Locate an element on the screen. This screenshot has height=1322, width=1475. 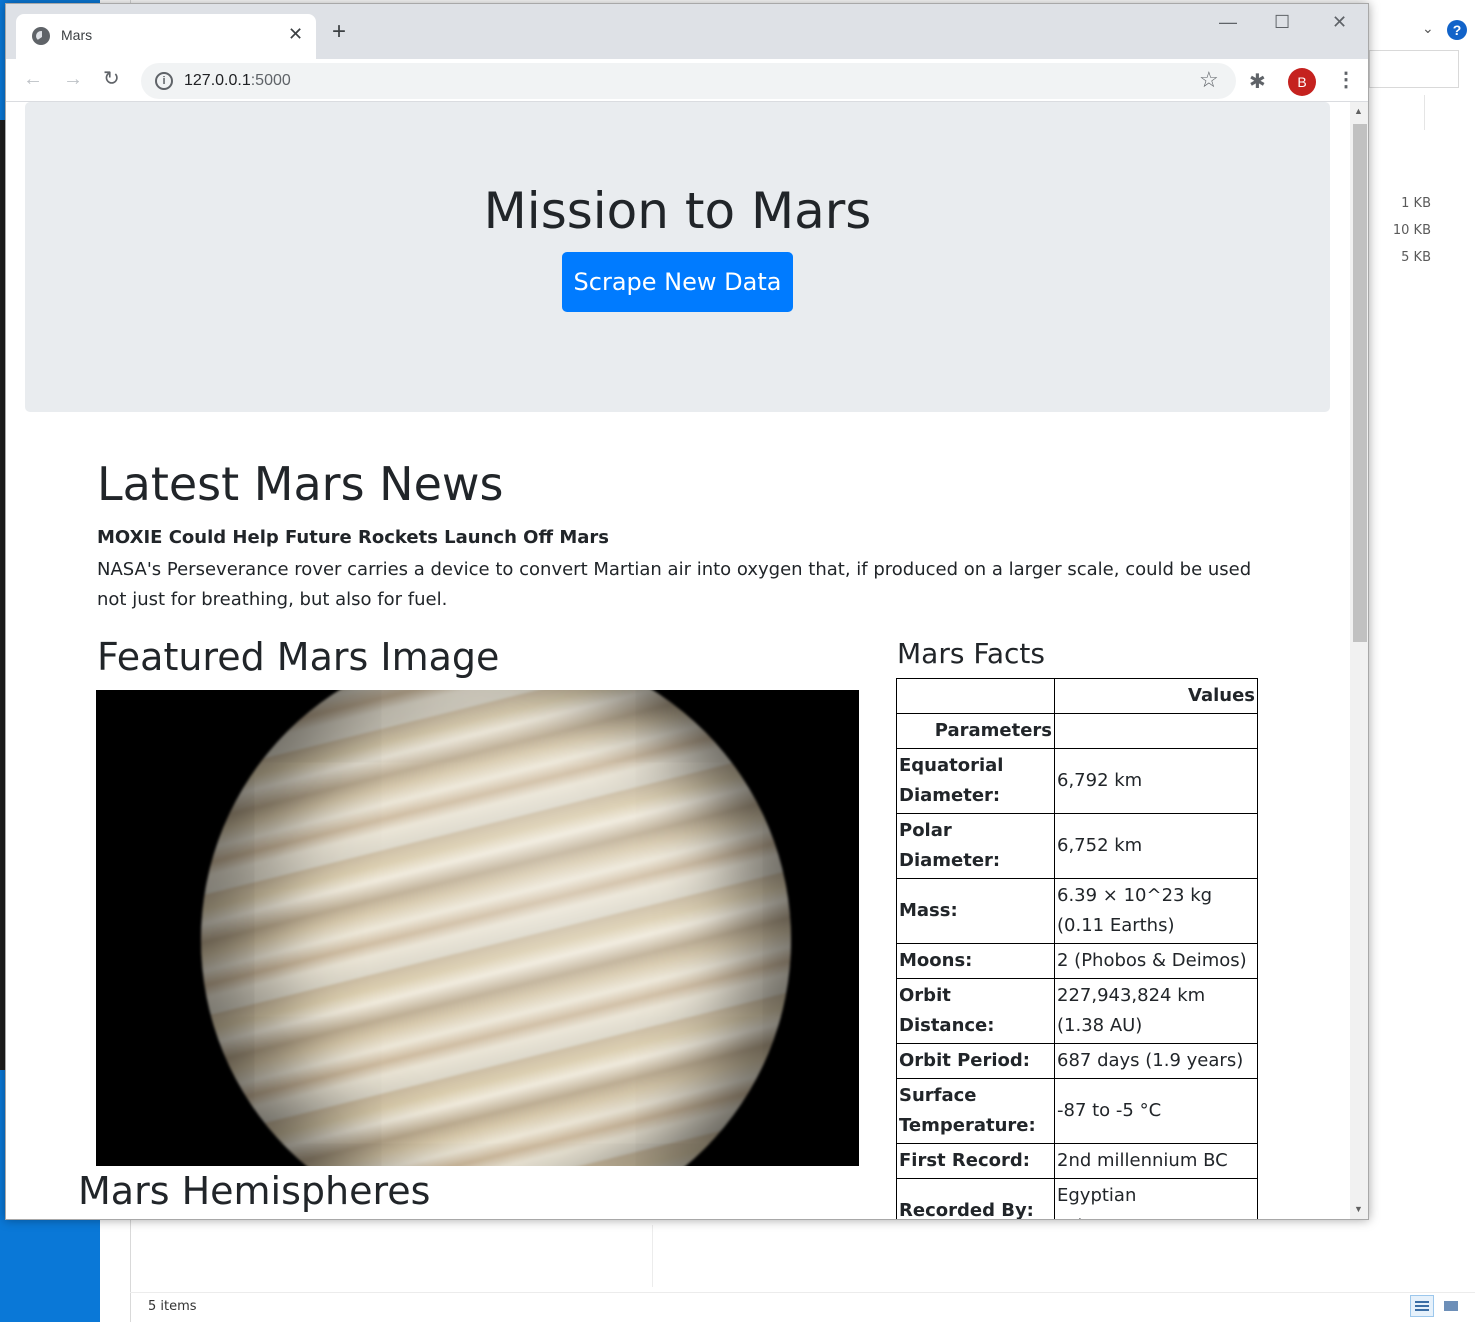
file-size: 10 KB is located at coordinates (1411, 230).